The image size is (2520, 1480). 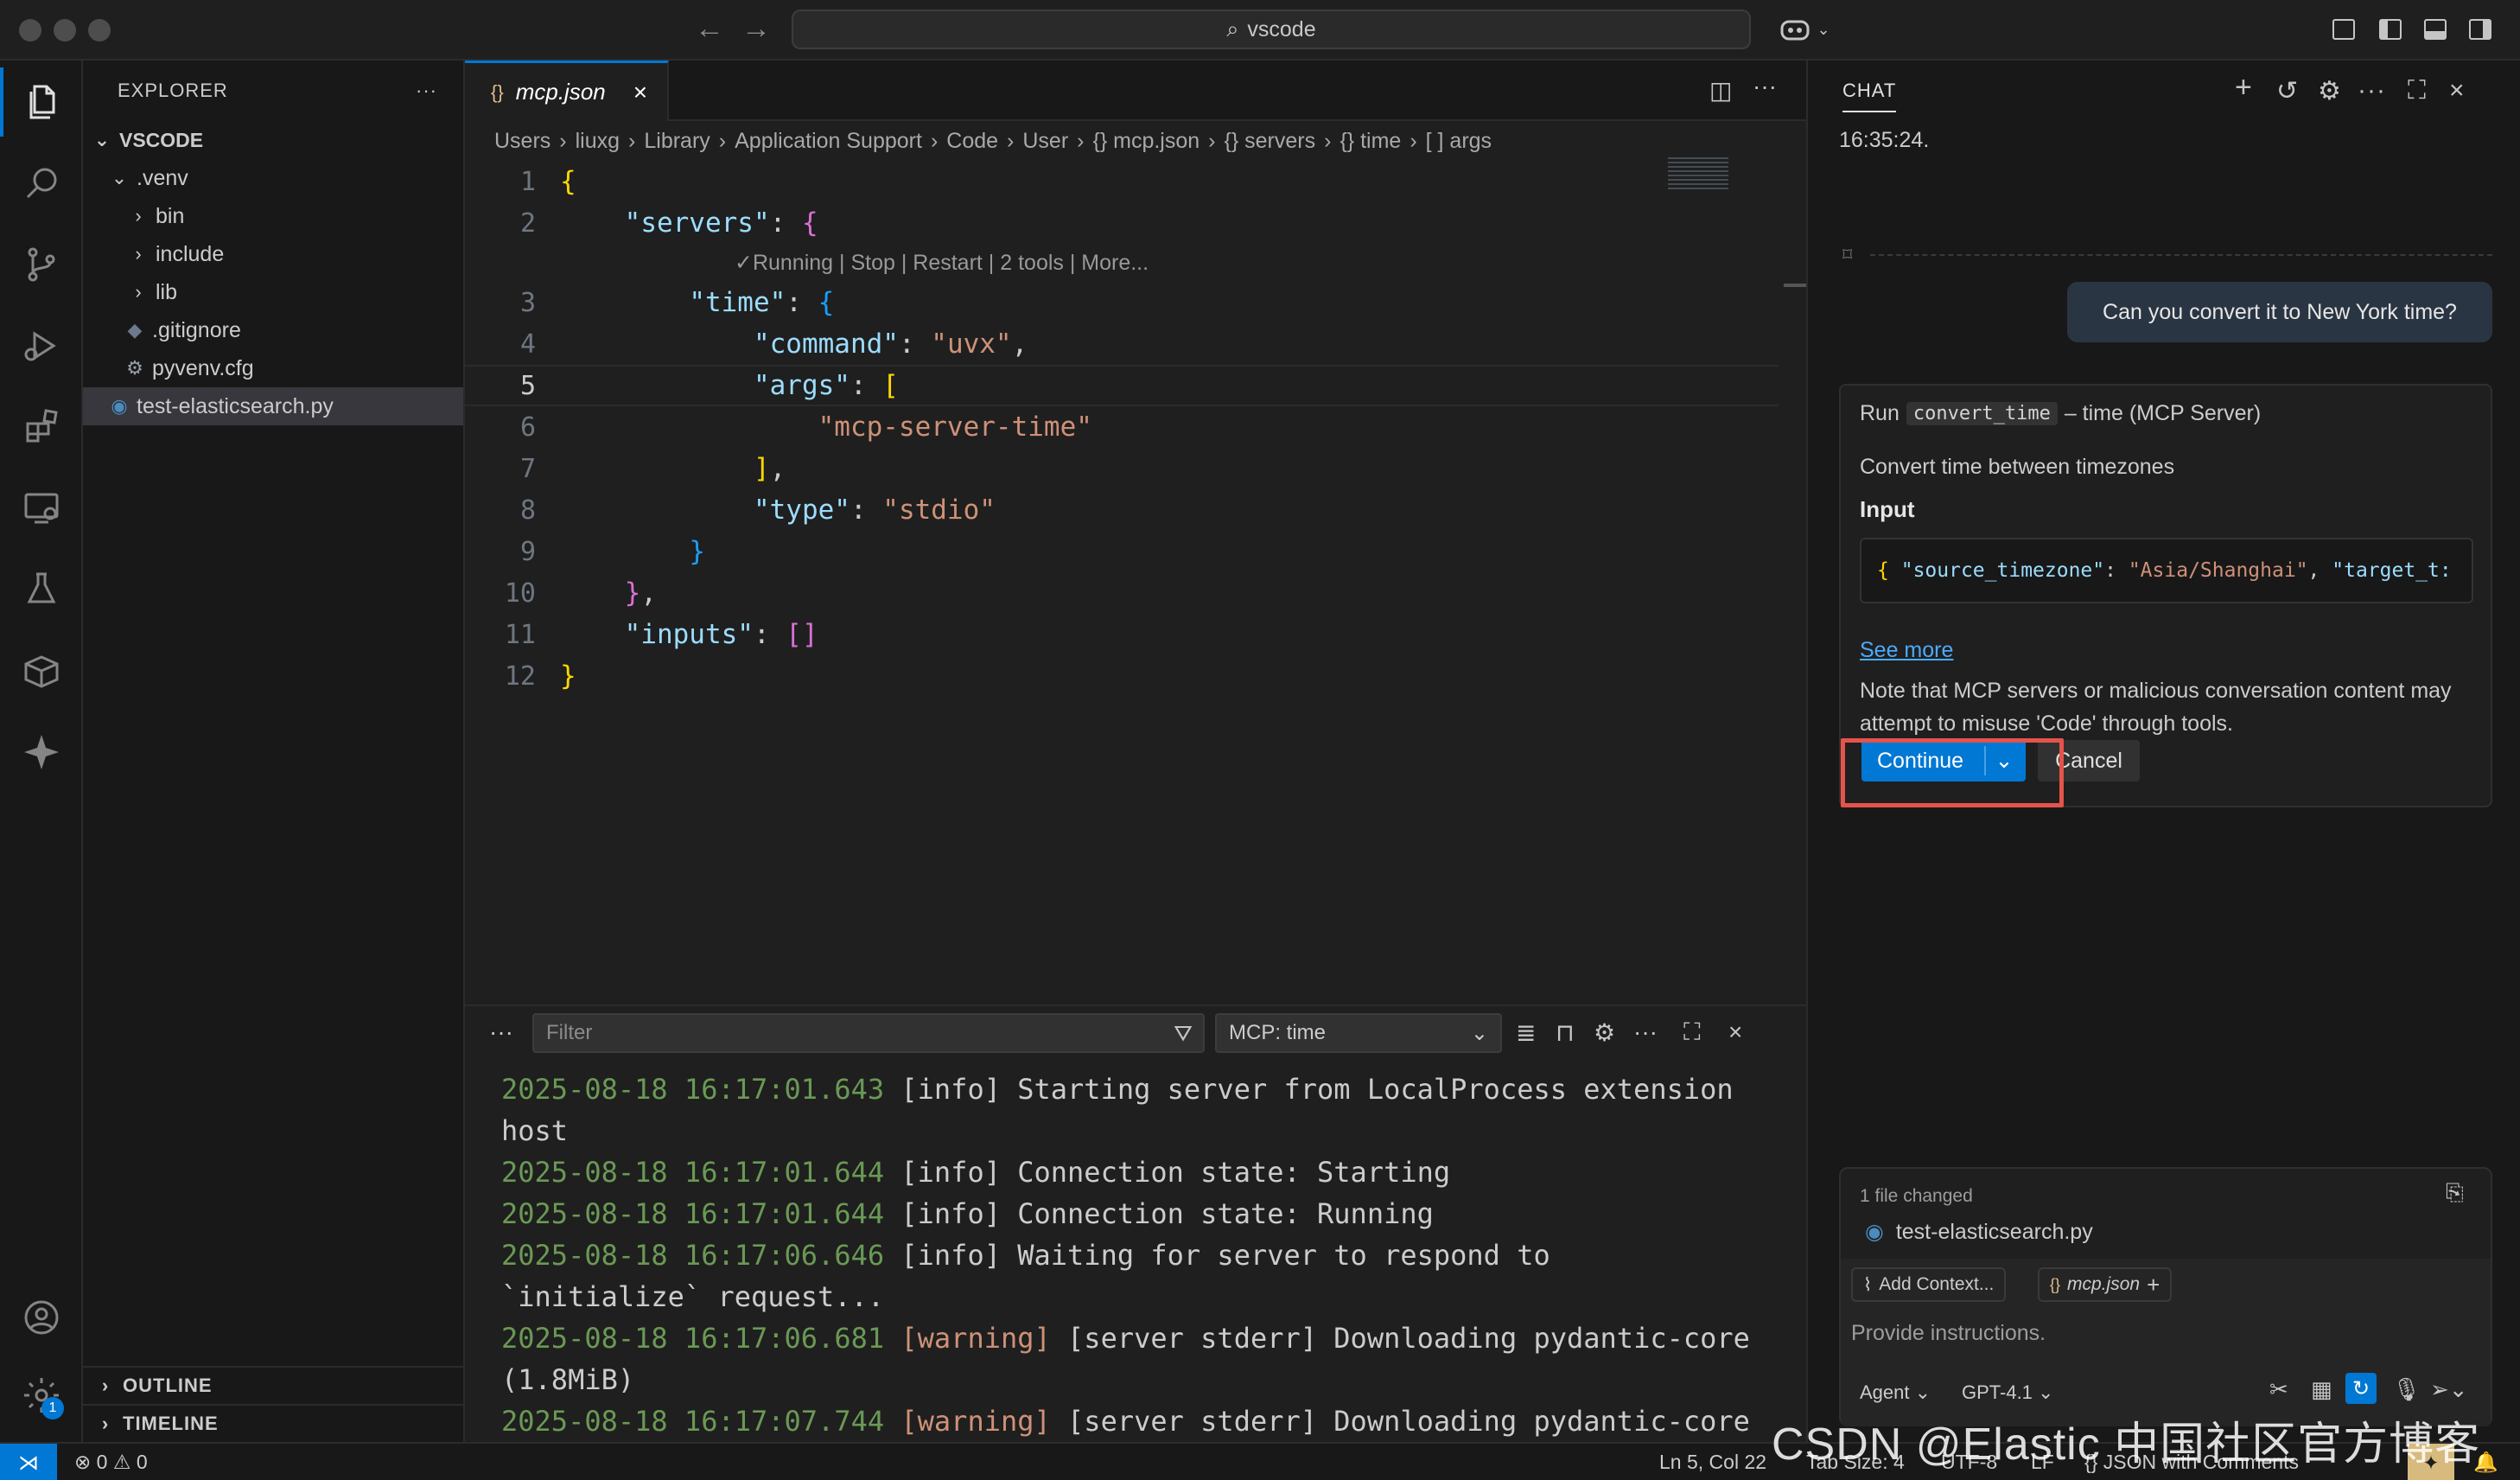 I want to click on workspace-root-label: VSCODE, so click(x=161, y=139).